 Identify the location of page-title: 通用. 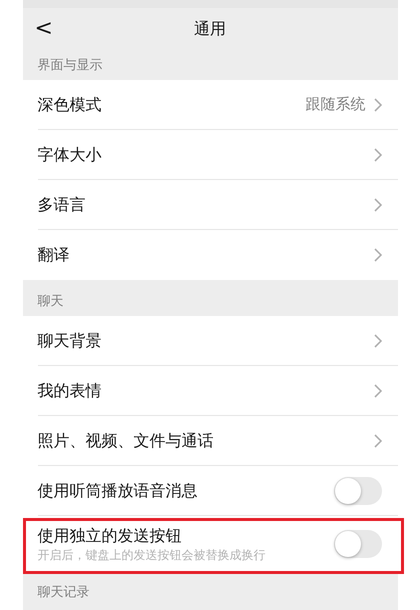
(210, 29).